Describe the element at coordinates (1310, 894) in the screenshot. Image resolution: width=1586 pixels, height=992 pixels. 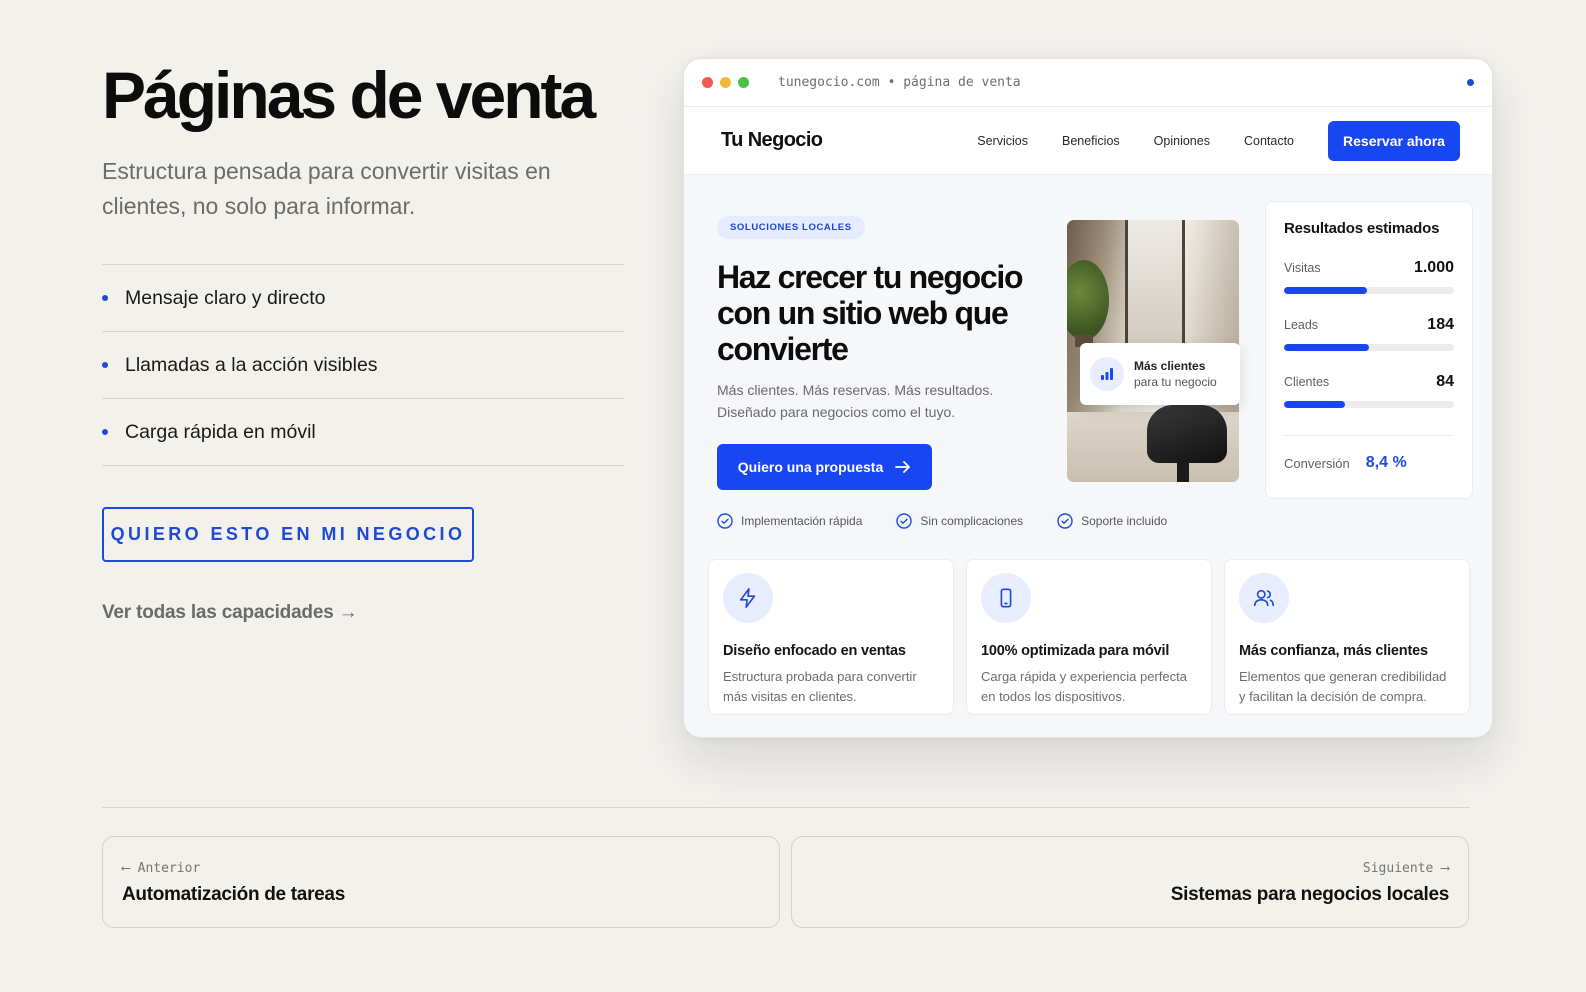
I see `next-title: Sistemas para negocios locales` at that location.